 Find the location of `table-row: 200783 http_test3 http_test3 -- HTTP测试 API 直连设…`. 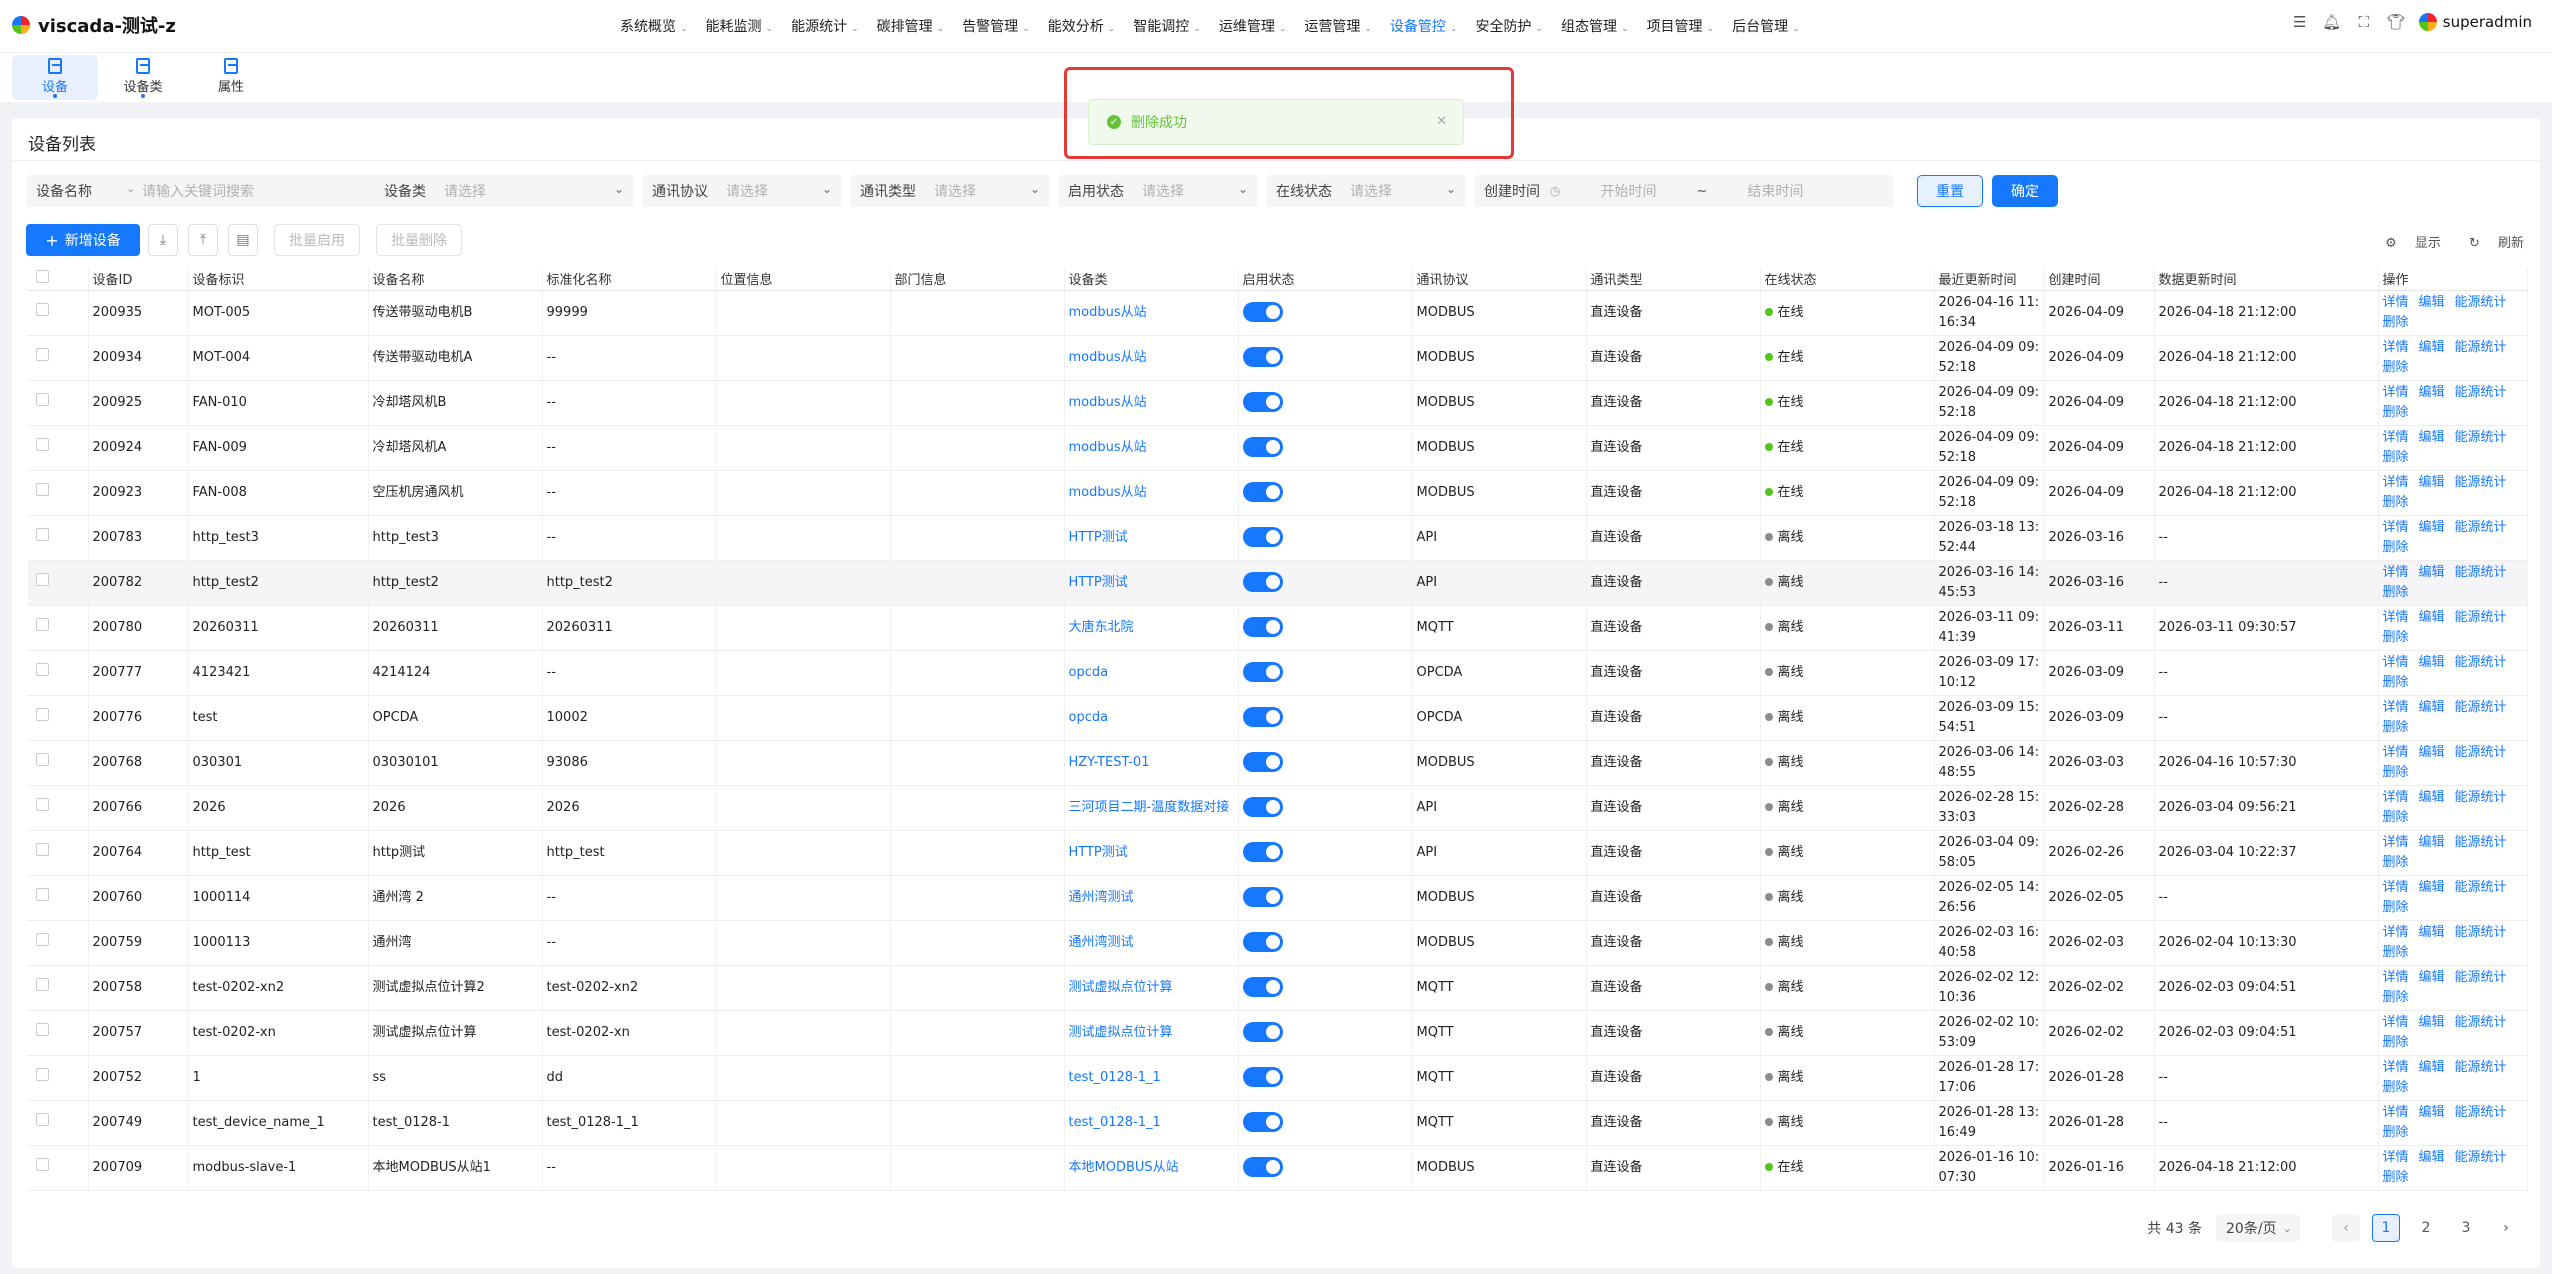

table-row: 200783 http_test3 http_test3 -- HTTP测试 API 直连设… is located at coordinates (1278, 538).